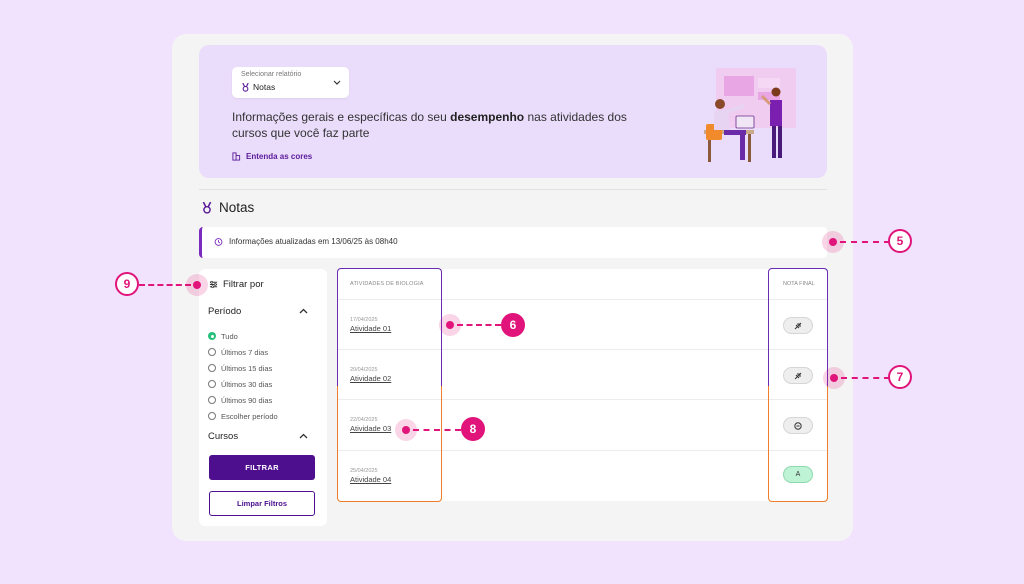  Describe the element at coordinates (247, 368) in the screenshot. I see `period-option-label: Últimos 15 dias` at that location.